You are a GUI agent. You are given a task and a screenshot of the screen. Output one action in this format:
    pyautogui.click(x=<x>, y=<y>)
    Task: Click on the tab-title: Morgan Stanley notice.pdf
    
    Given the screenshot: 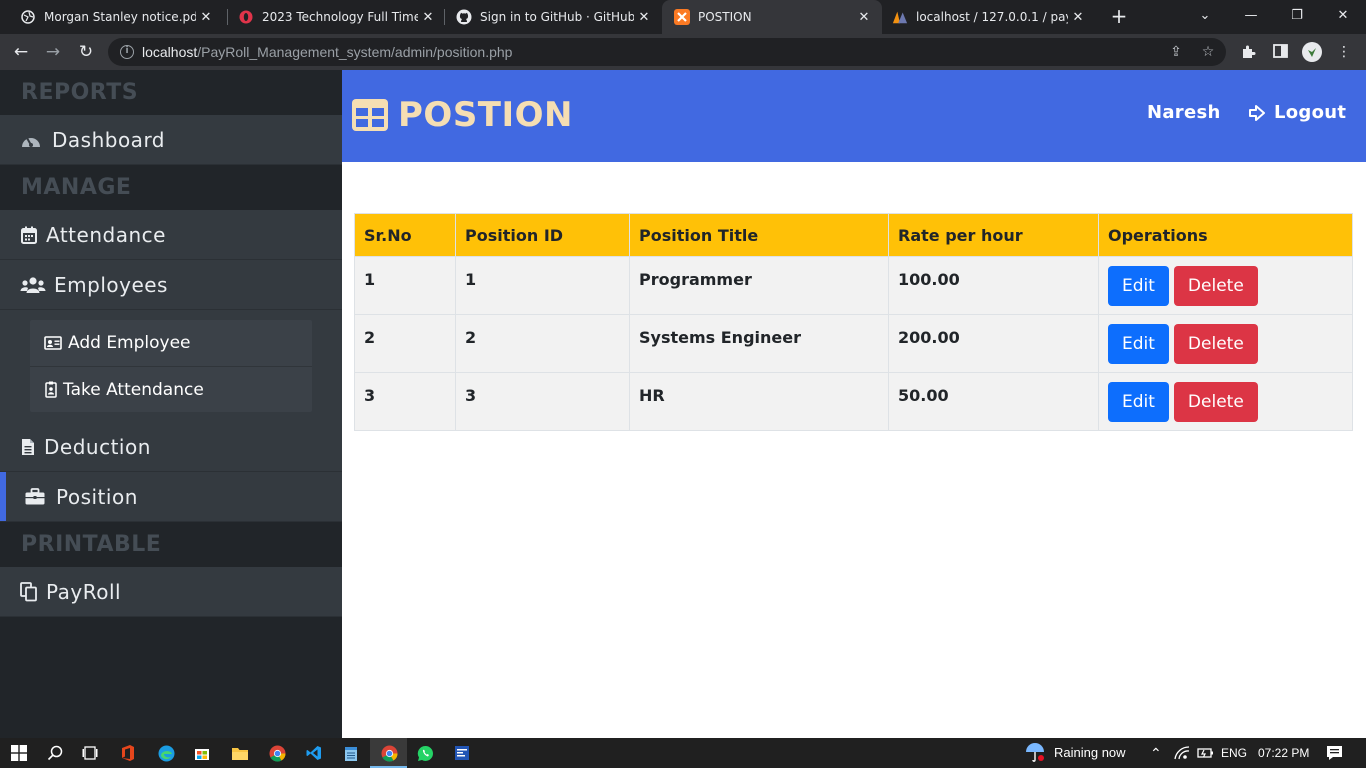 What is the action you would take?
    pyautogui.click(x=120, y=17)
    